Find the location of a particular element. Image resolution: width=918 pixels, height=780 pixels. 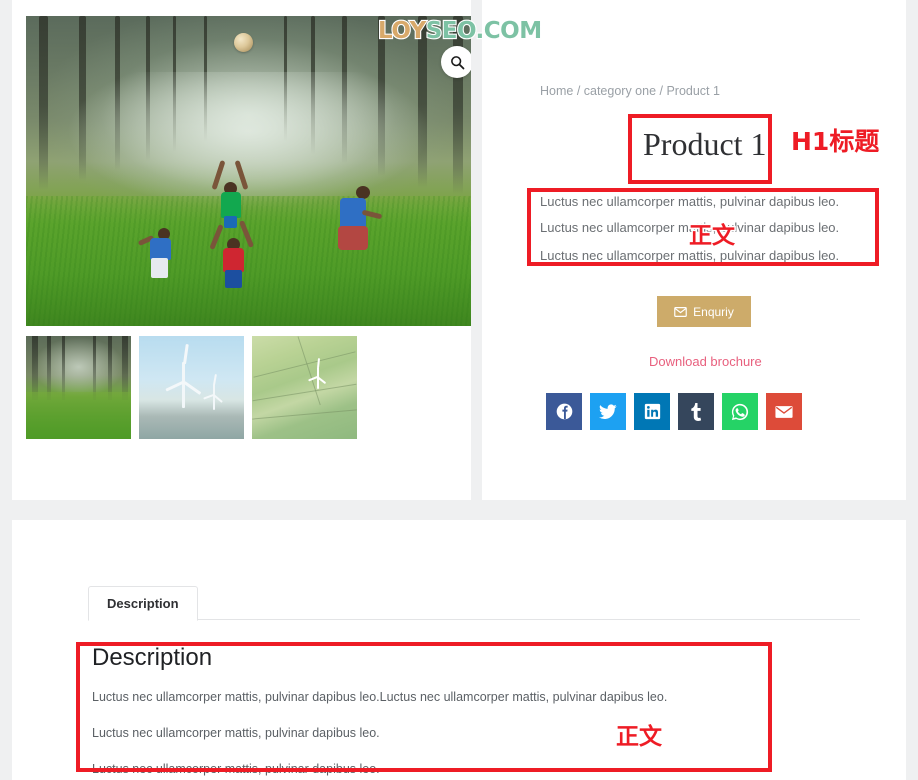

email-share-button is located at coordinates (784, 411).